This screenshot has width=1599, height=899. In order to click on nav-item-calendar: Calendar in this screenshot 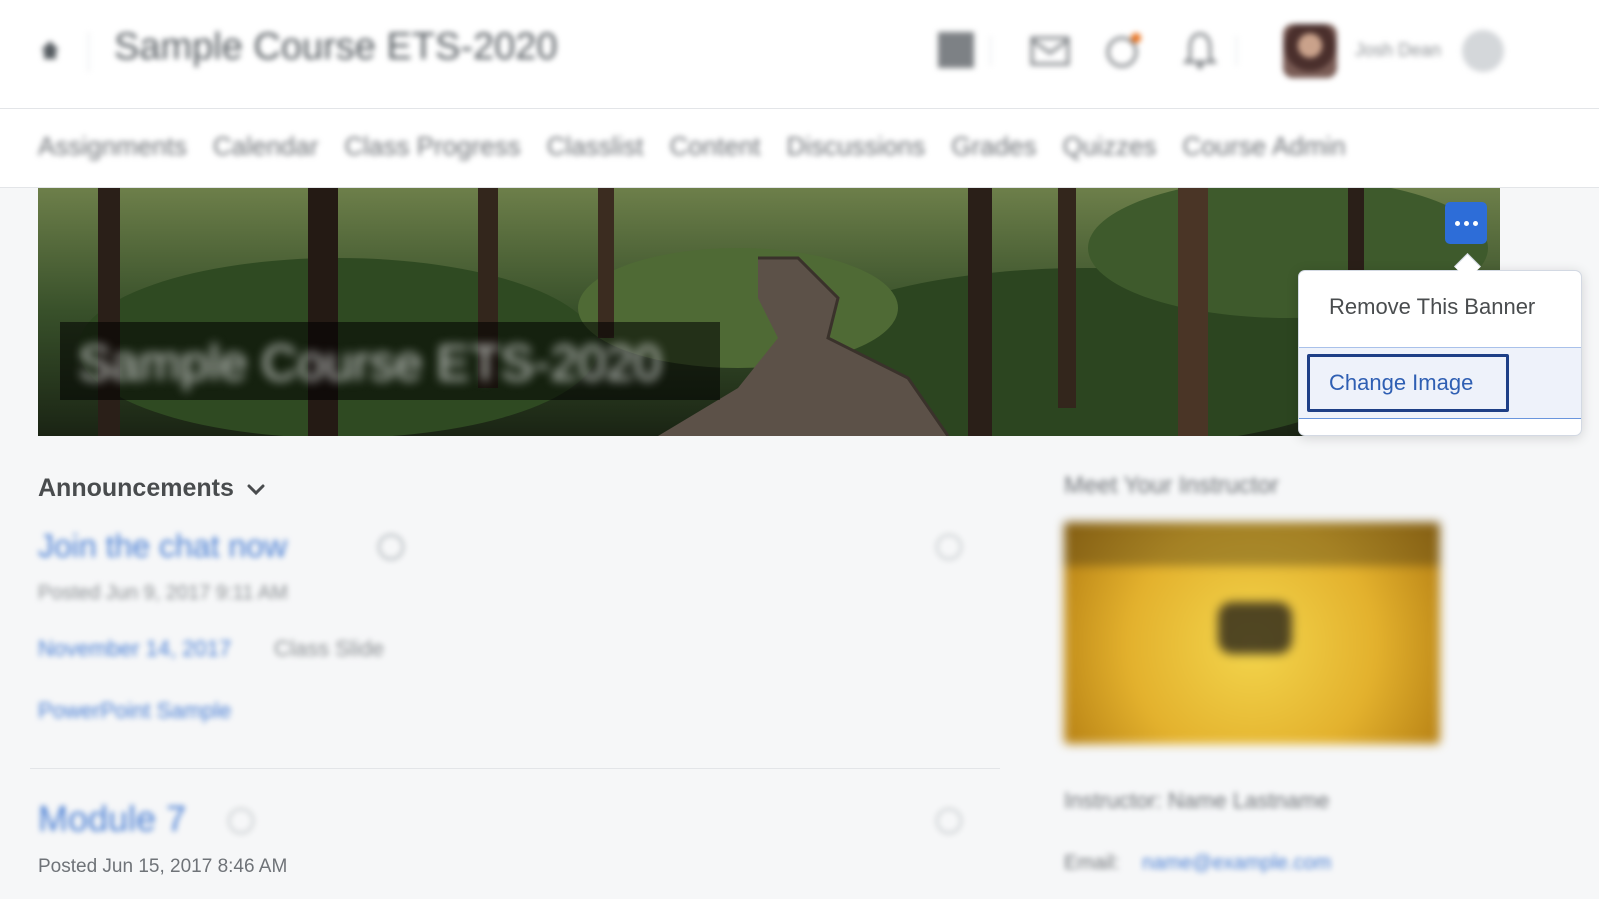, I will do `click(266, 146)`.